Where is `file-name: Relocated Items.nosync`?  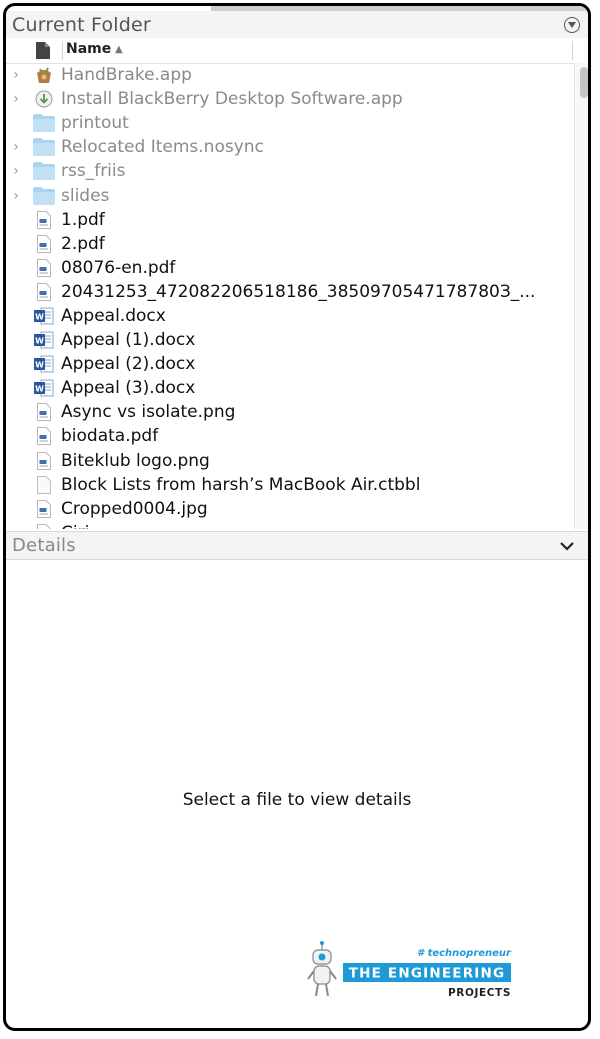
file-name: Relocated Items.nosync is located at coordinates (162, 147).